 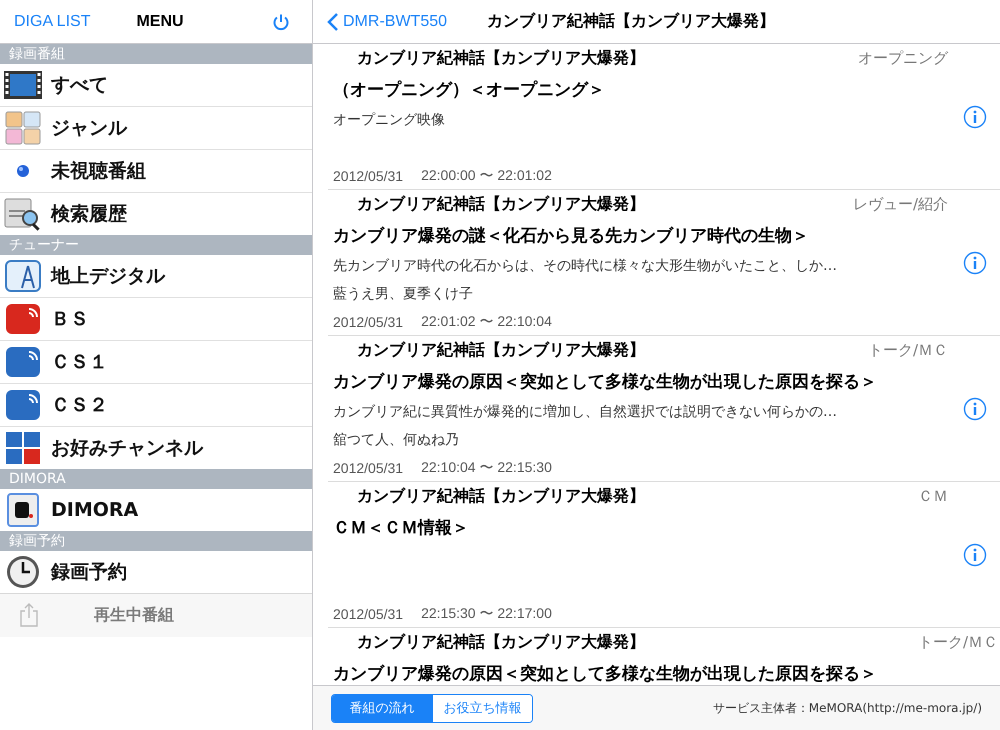 I want to click on cast: 舘つて人、何ぬね乃, so click(x=396, y=440).